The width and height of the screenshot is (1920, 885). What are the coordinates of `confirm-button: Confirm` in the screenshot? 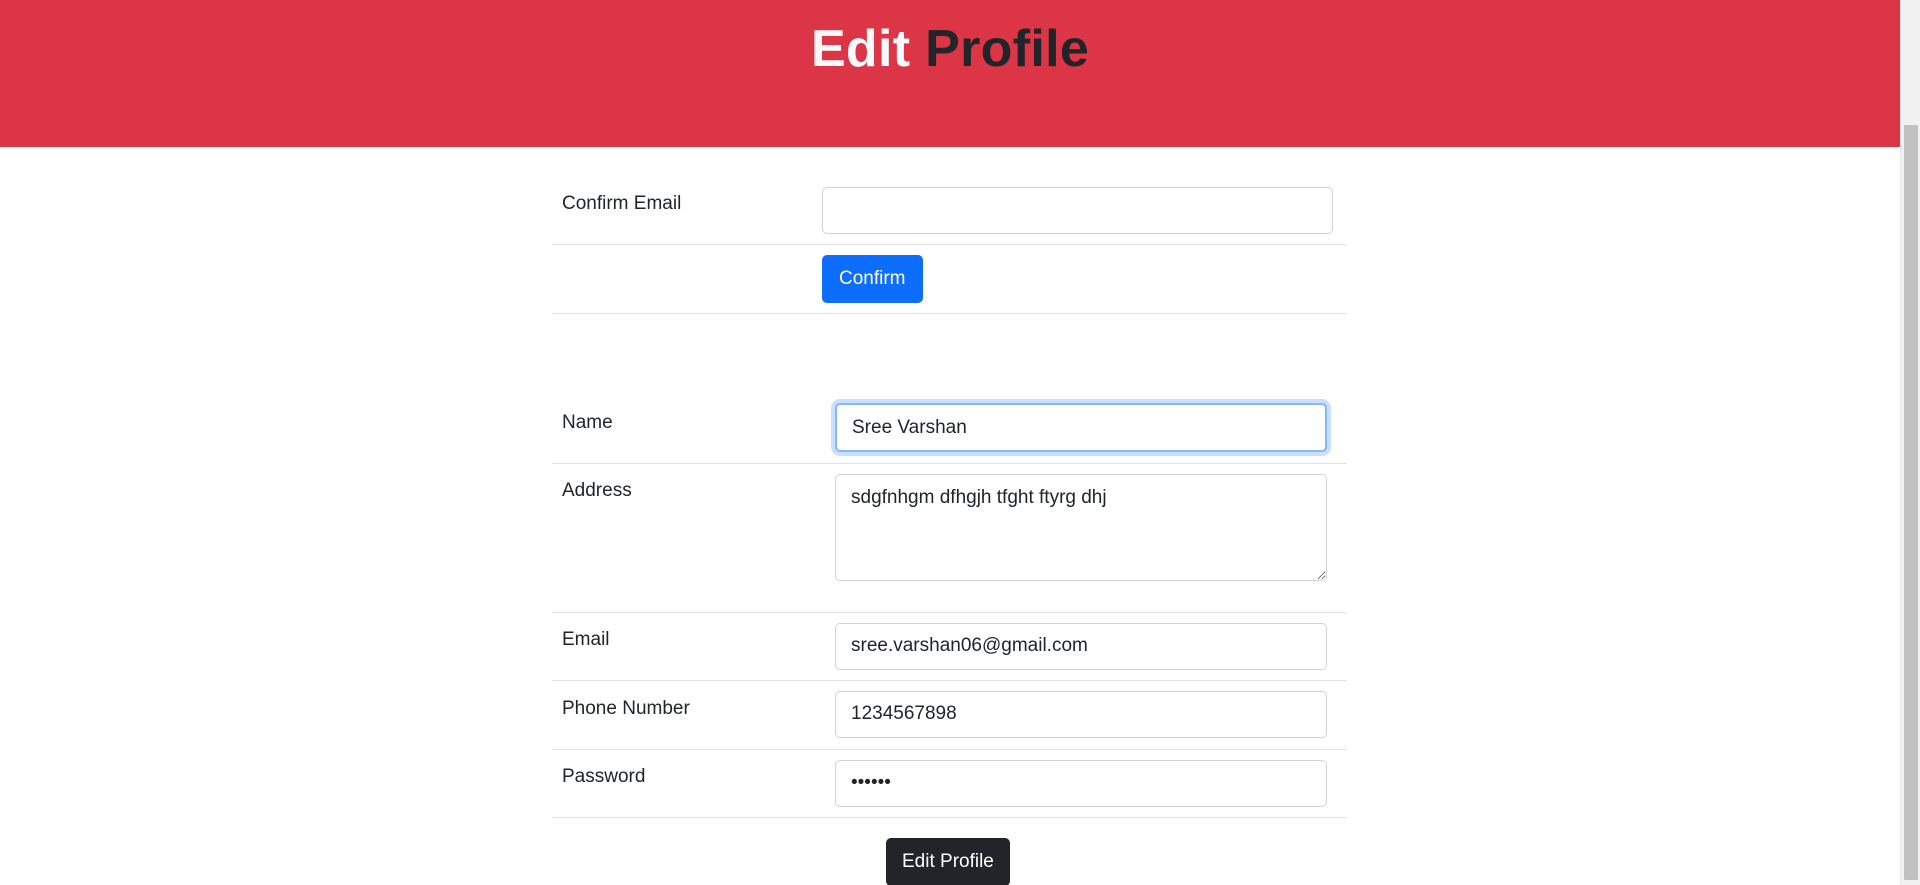 It's located at (872, 278).